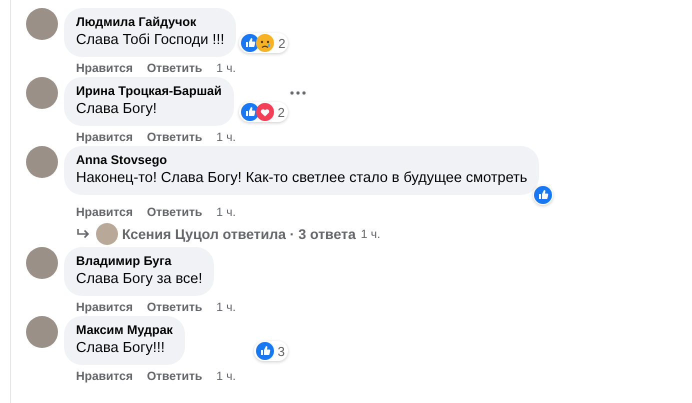 The image size is (692, 403). Describe the element at coordinates (298, 93) in the screenshot. I see `more-options-icon` at that location.